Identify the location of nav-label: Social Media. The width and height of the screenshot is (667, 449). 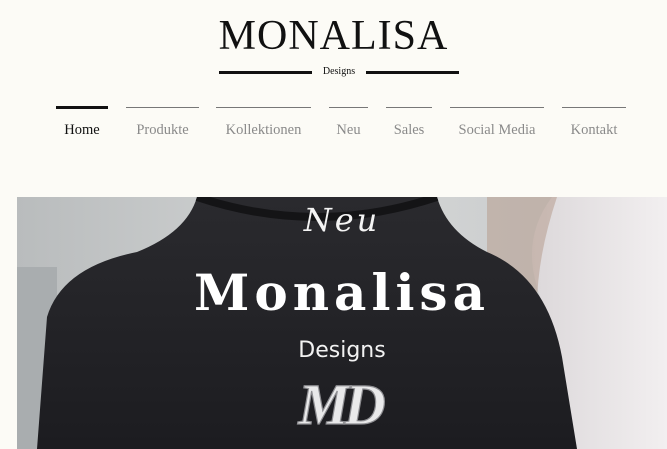
(497, 130).